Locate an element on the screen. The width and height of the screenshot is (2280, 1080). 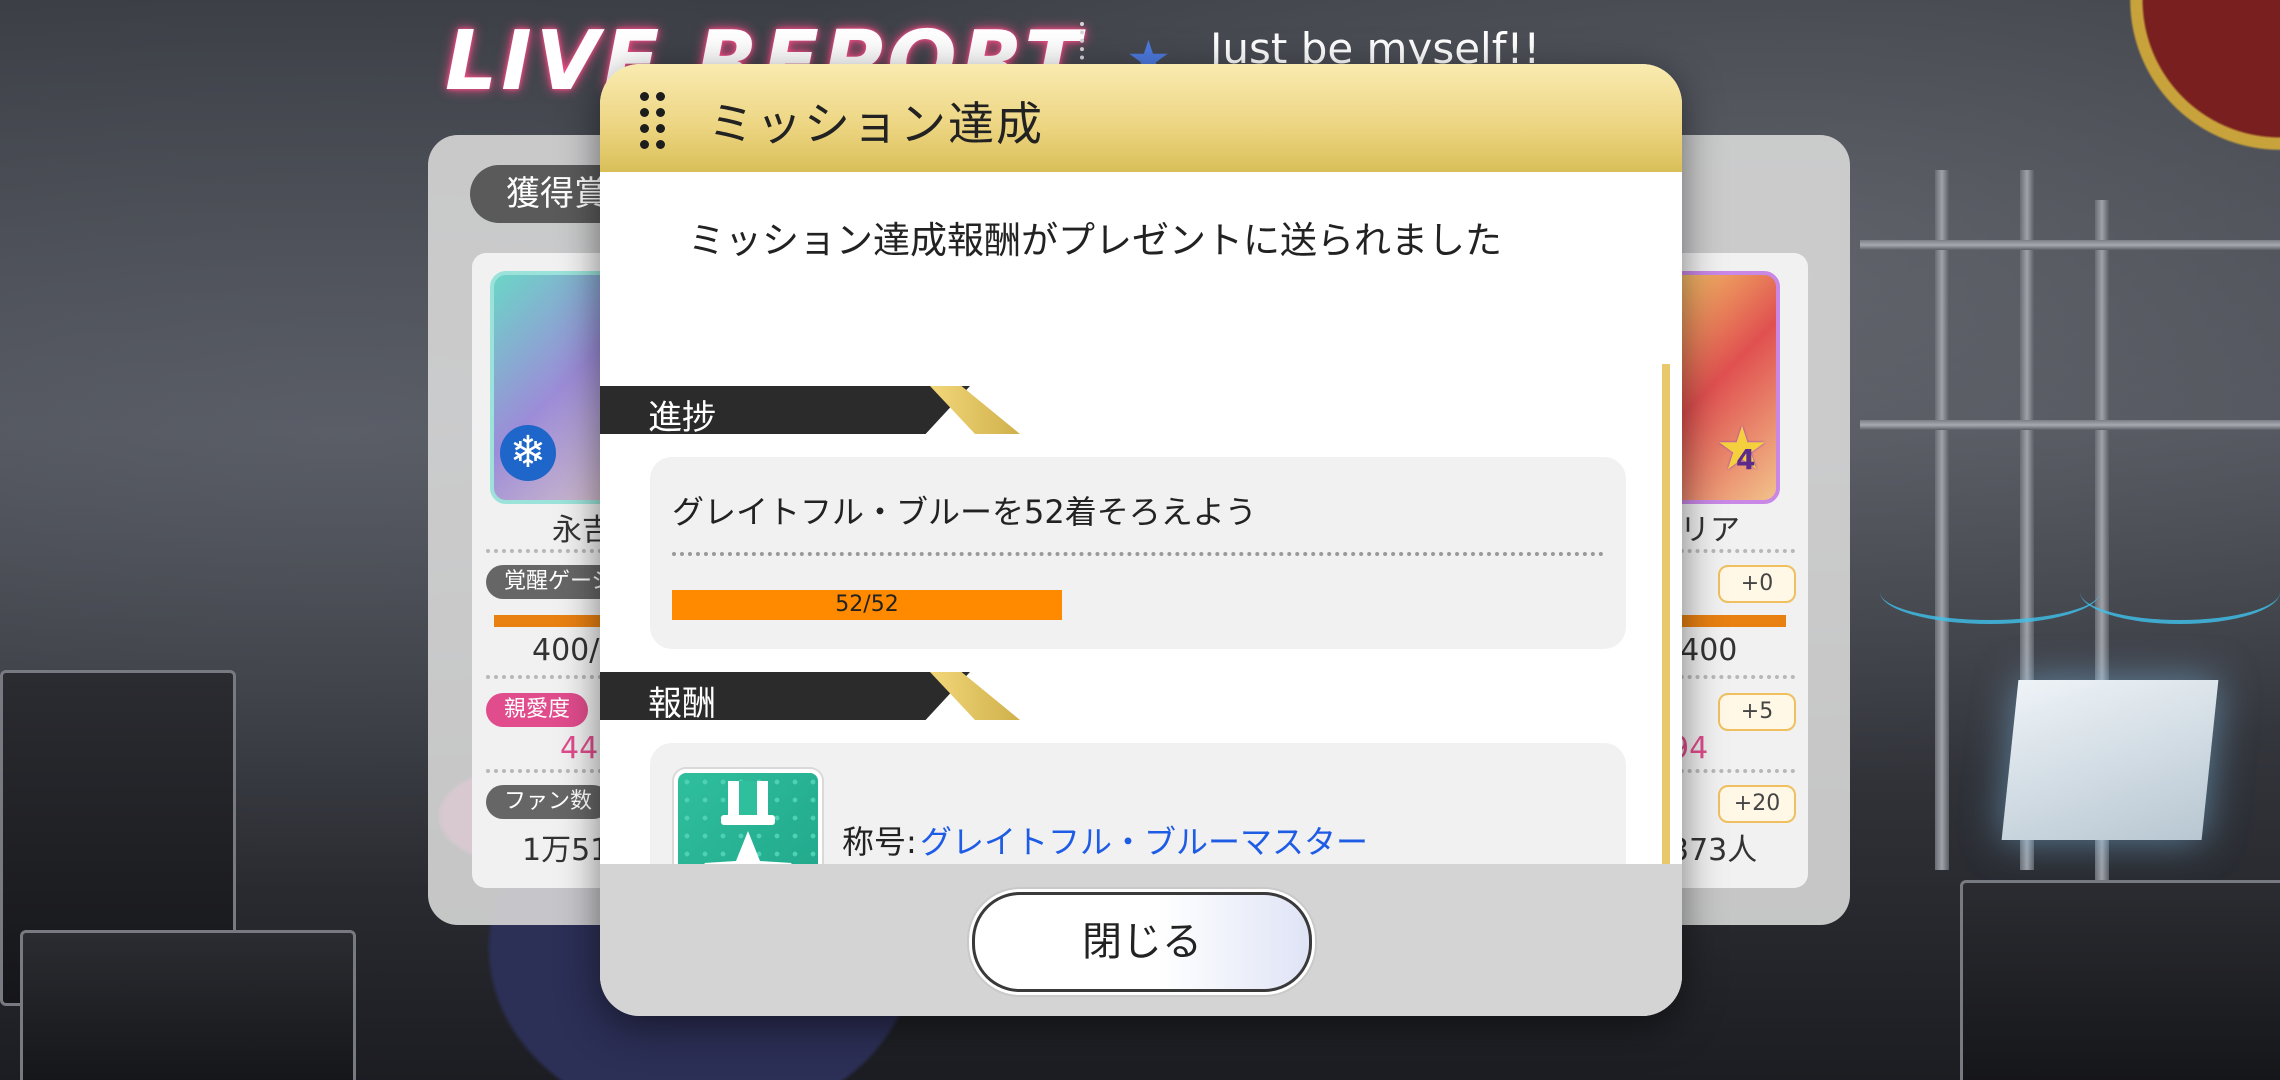
ice-crystal-icon: ❄ is located at coordinates (528, 453).